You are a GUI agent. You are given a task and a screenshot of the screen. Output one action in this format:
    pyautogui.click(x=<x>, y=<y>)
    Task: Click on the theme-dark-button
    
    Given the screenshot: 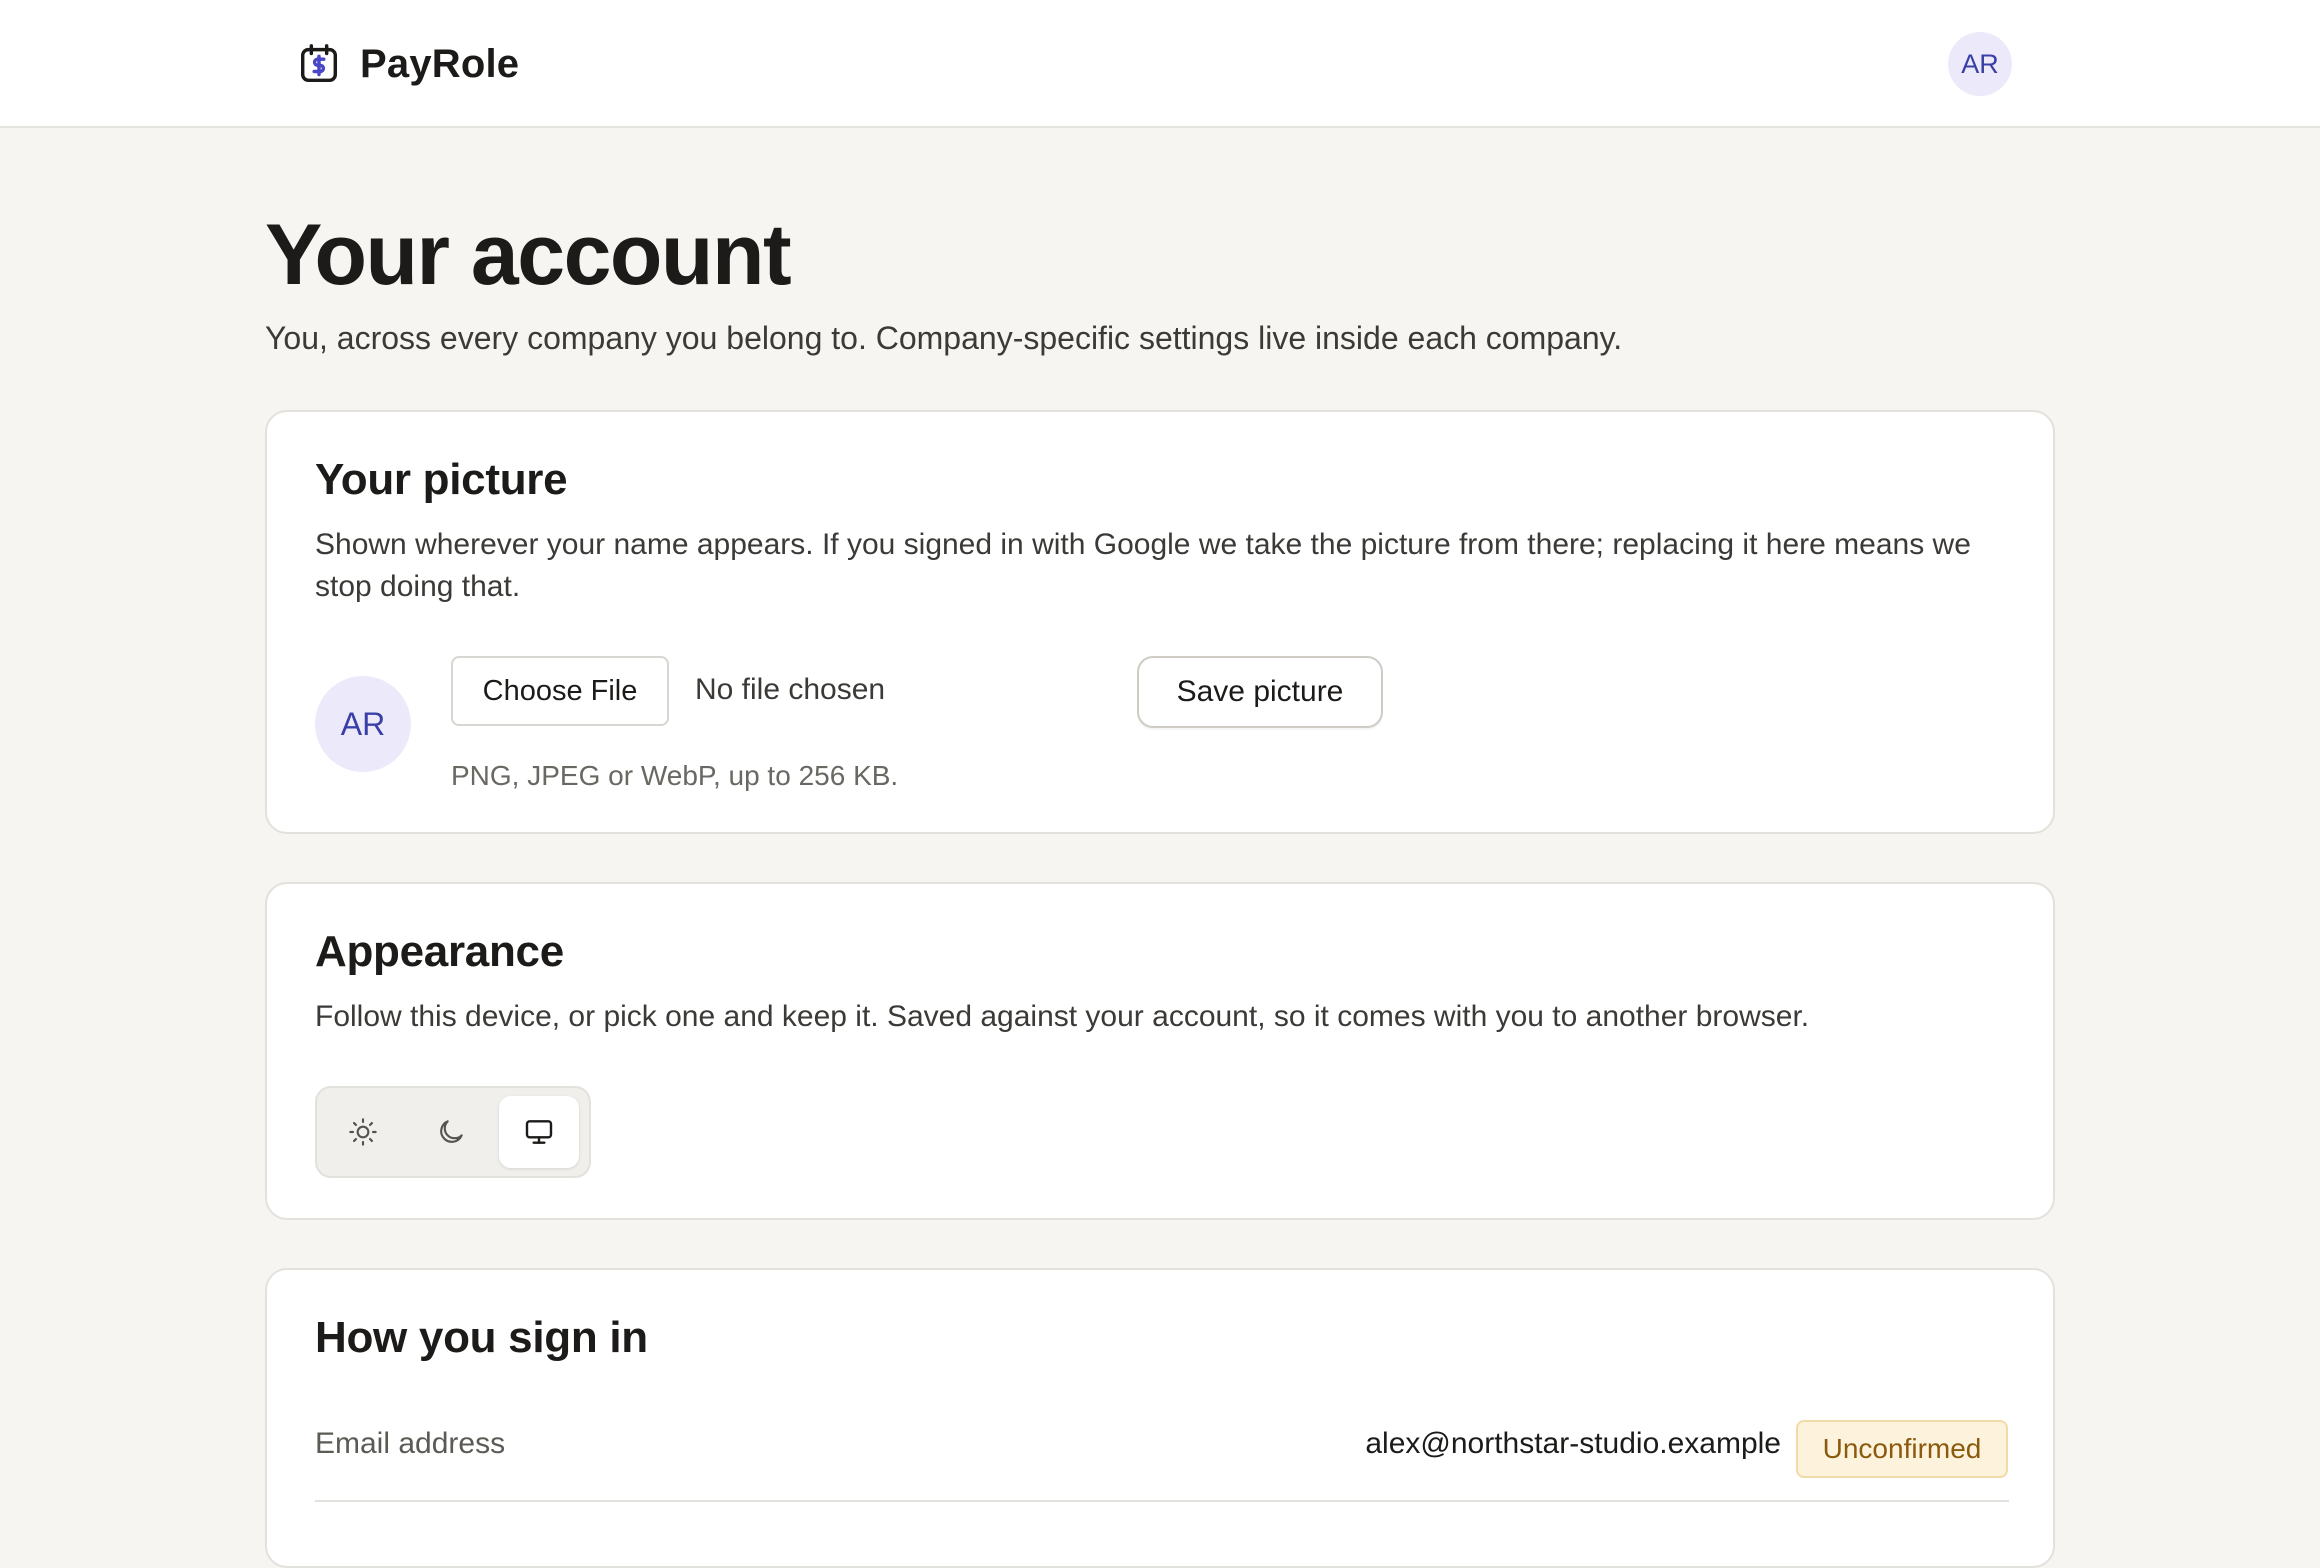 What is the action you would take?
    pyautogui.click(x=451, y=1132)
    